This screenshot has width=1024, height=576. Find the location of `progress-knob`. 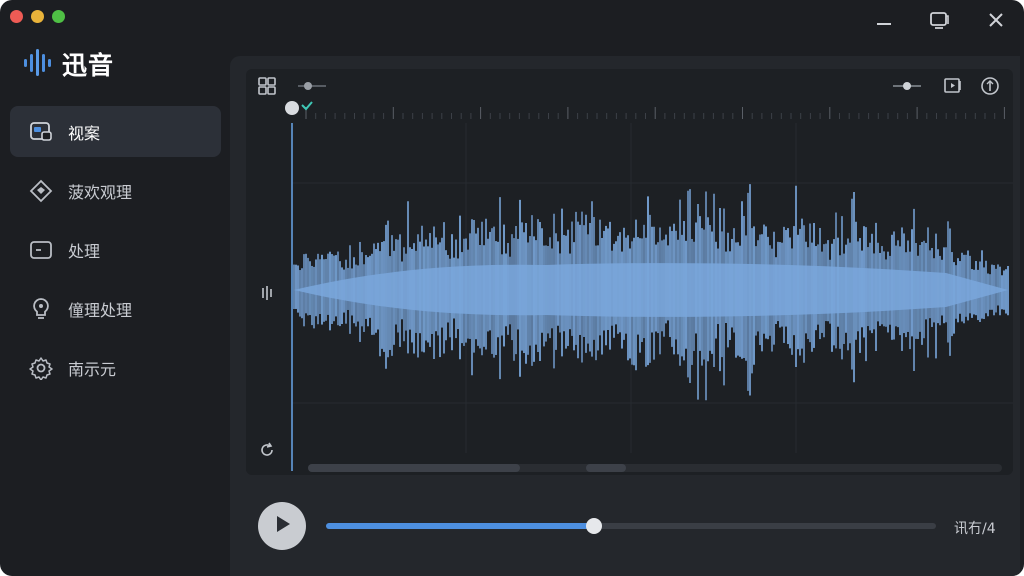

progress-knob is located at coordinates (594, 526).